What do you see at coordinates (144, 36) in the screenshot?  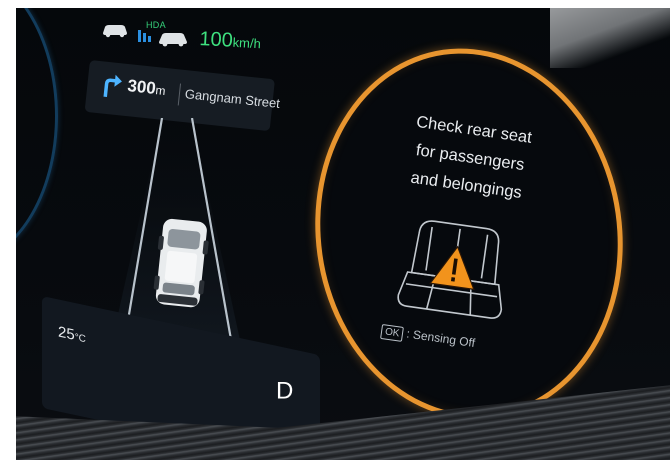 I see `lane-assist-icon` at bounding box center [144, 36].